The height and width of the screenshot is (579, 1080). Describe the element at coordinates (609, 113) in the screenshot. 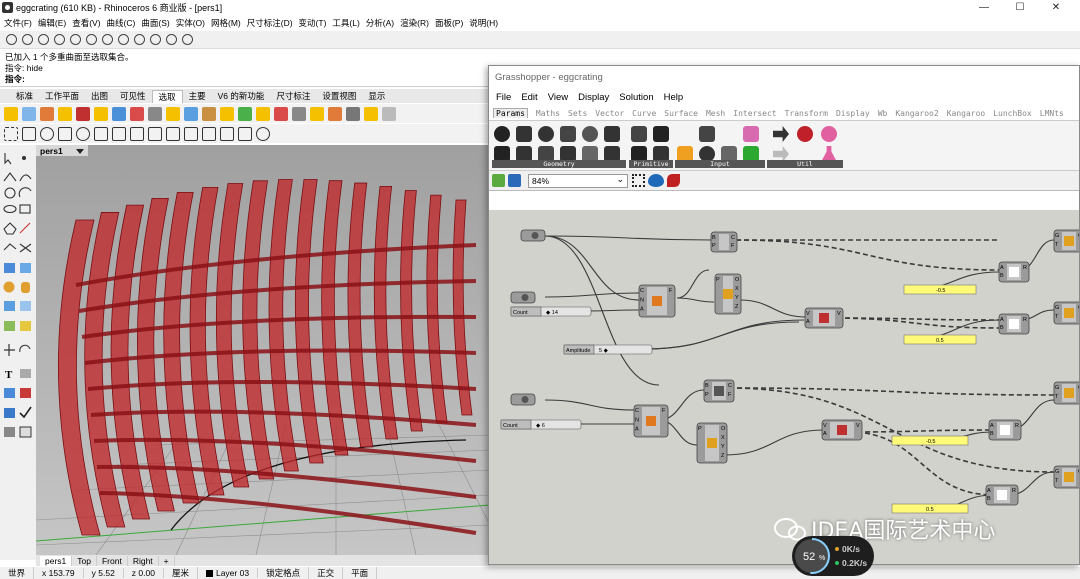

I see `gh-tab-vector: Vector` at that location.